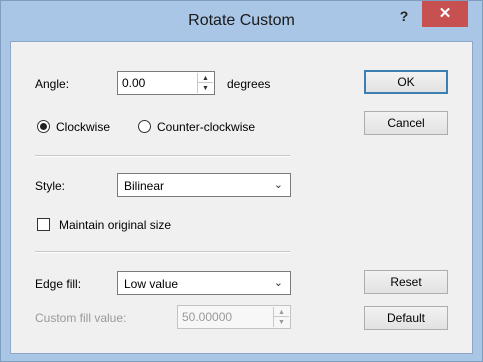  I want to click on angle-unit-label: degrees, so click(249, 84).